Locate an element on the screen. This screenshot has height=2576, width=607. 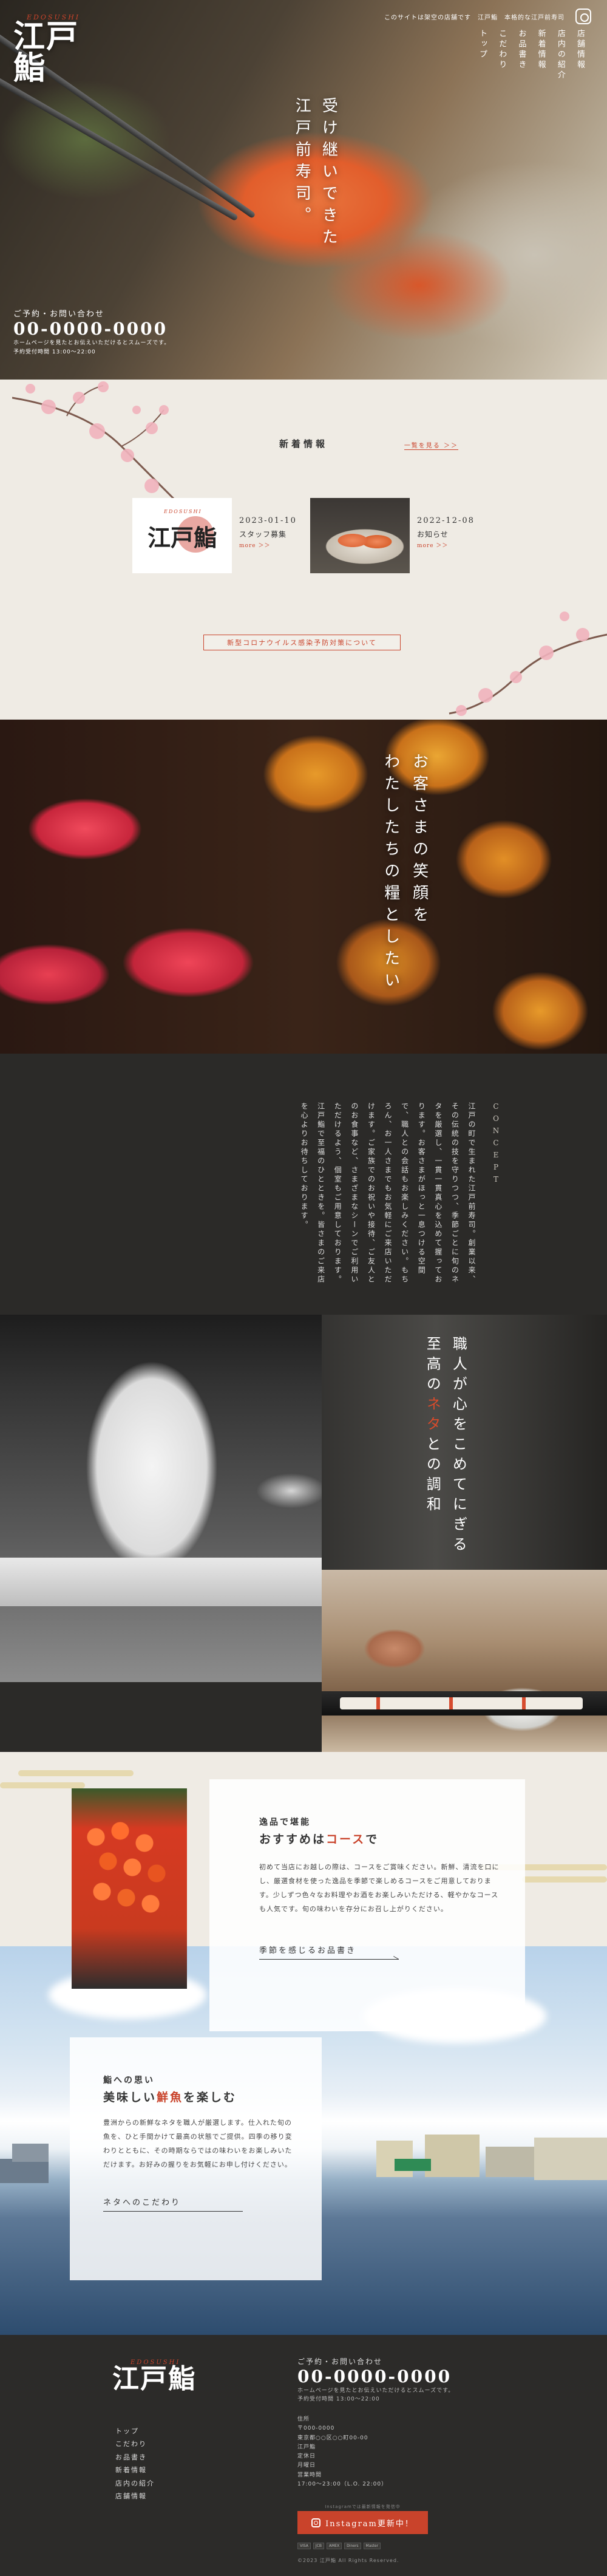
news-thumbnail is located at coordinates (360, 535).